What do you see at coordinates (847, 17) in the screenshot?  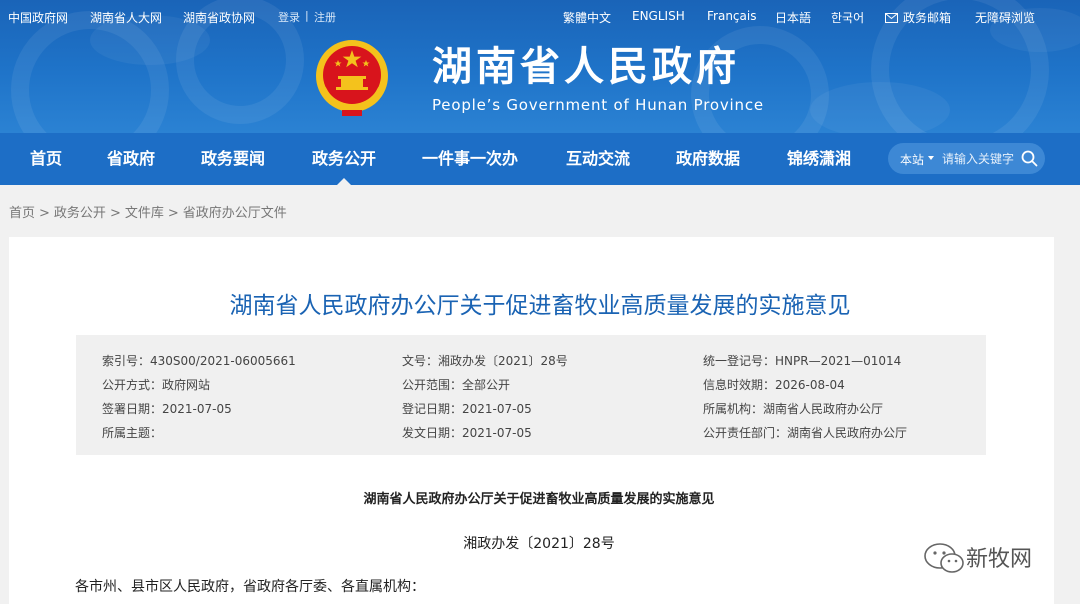 I see `lang-korean: 한국어` at bounding box center [847, 17].